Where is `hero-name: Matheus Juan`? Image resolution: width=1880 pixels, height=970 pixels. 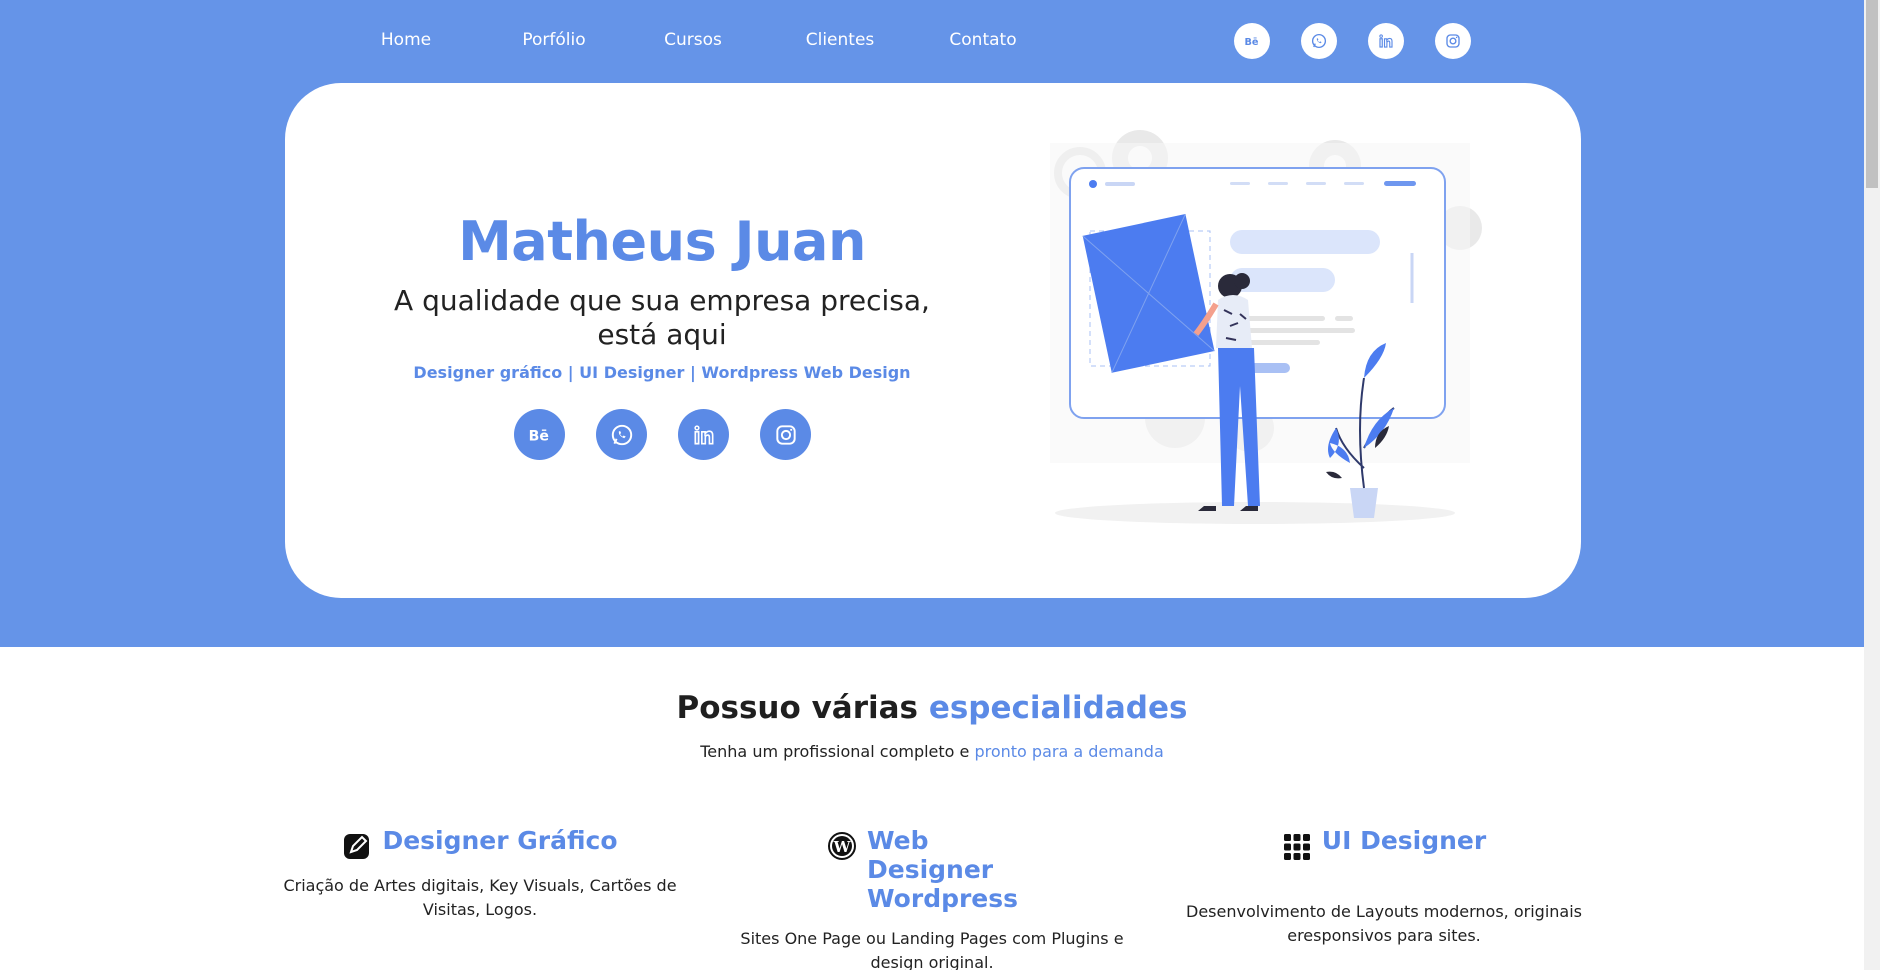 hero-name: Matheus Juan is located at coordinates (662, 241).